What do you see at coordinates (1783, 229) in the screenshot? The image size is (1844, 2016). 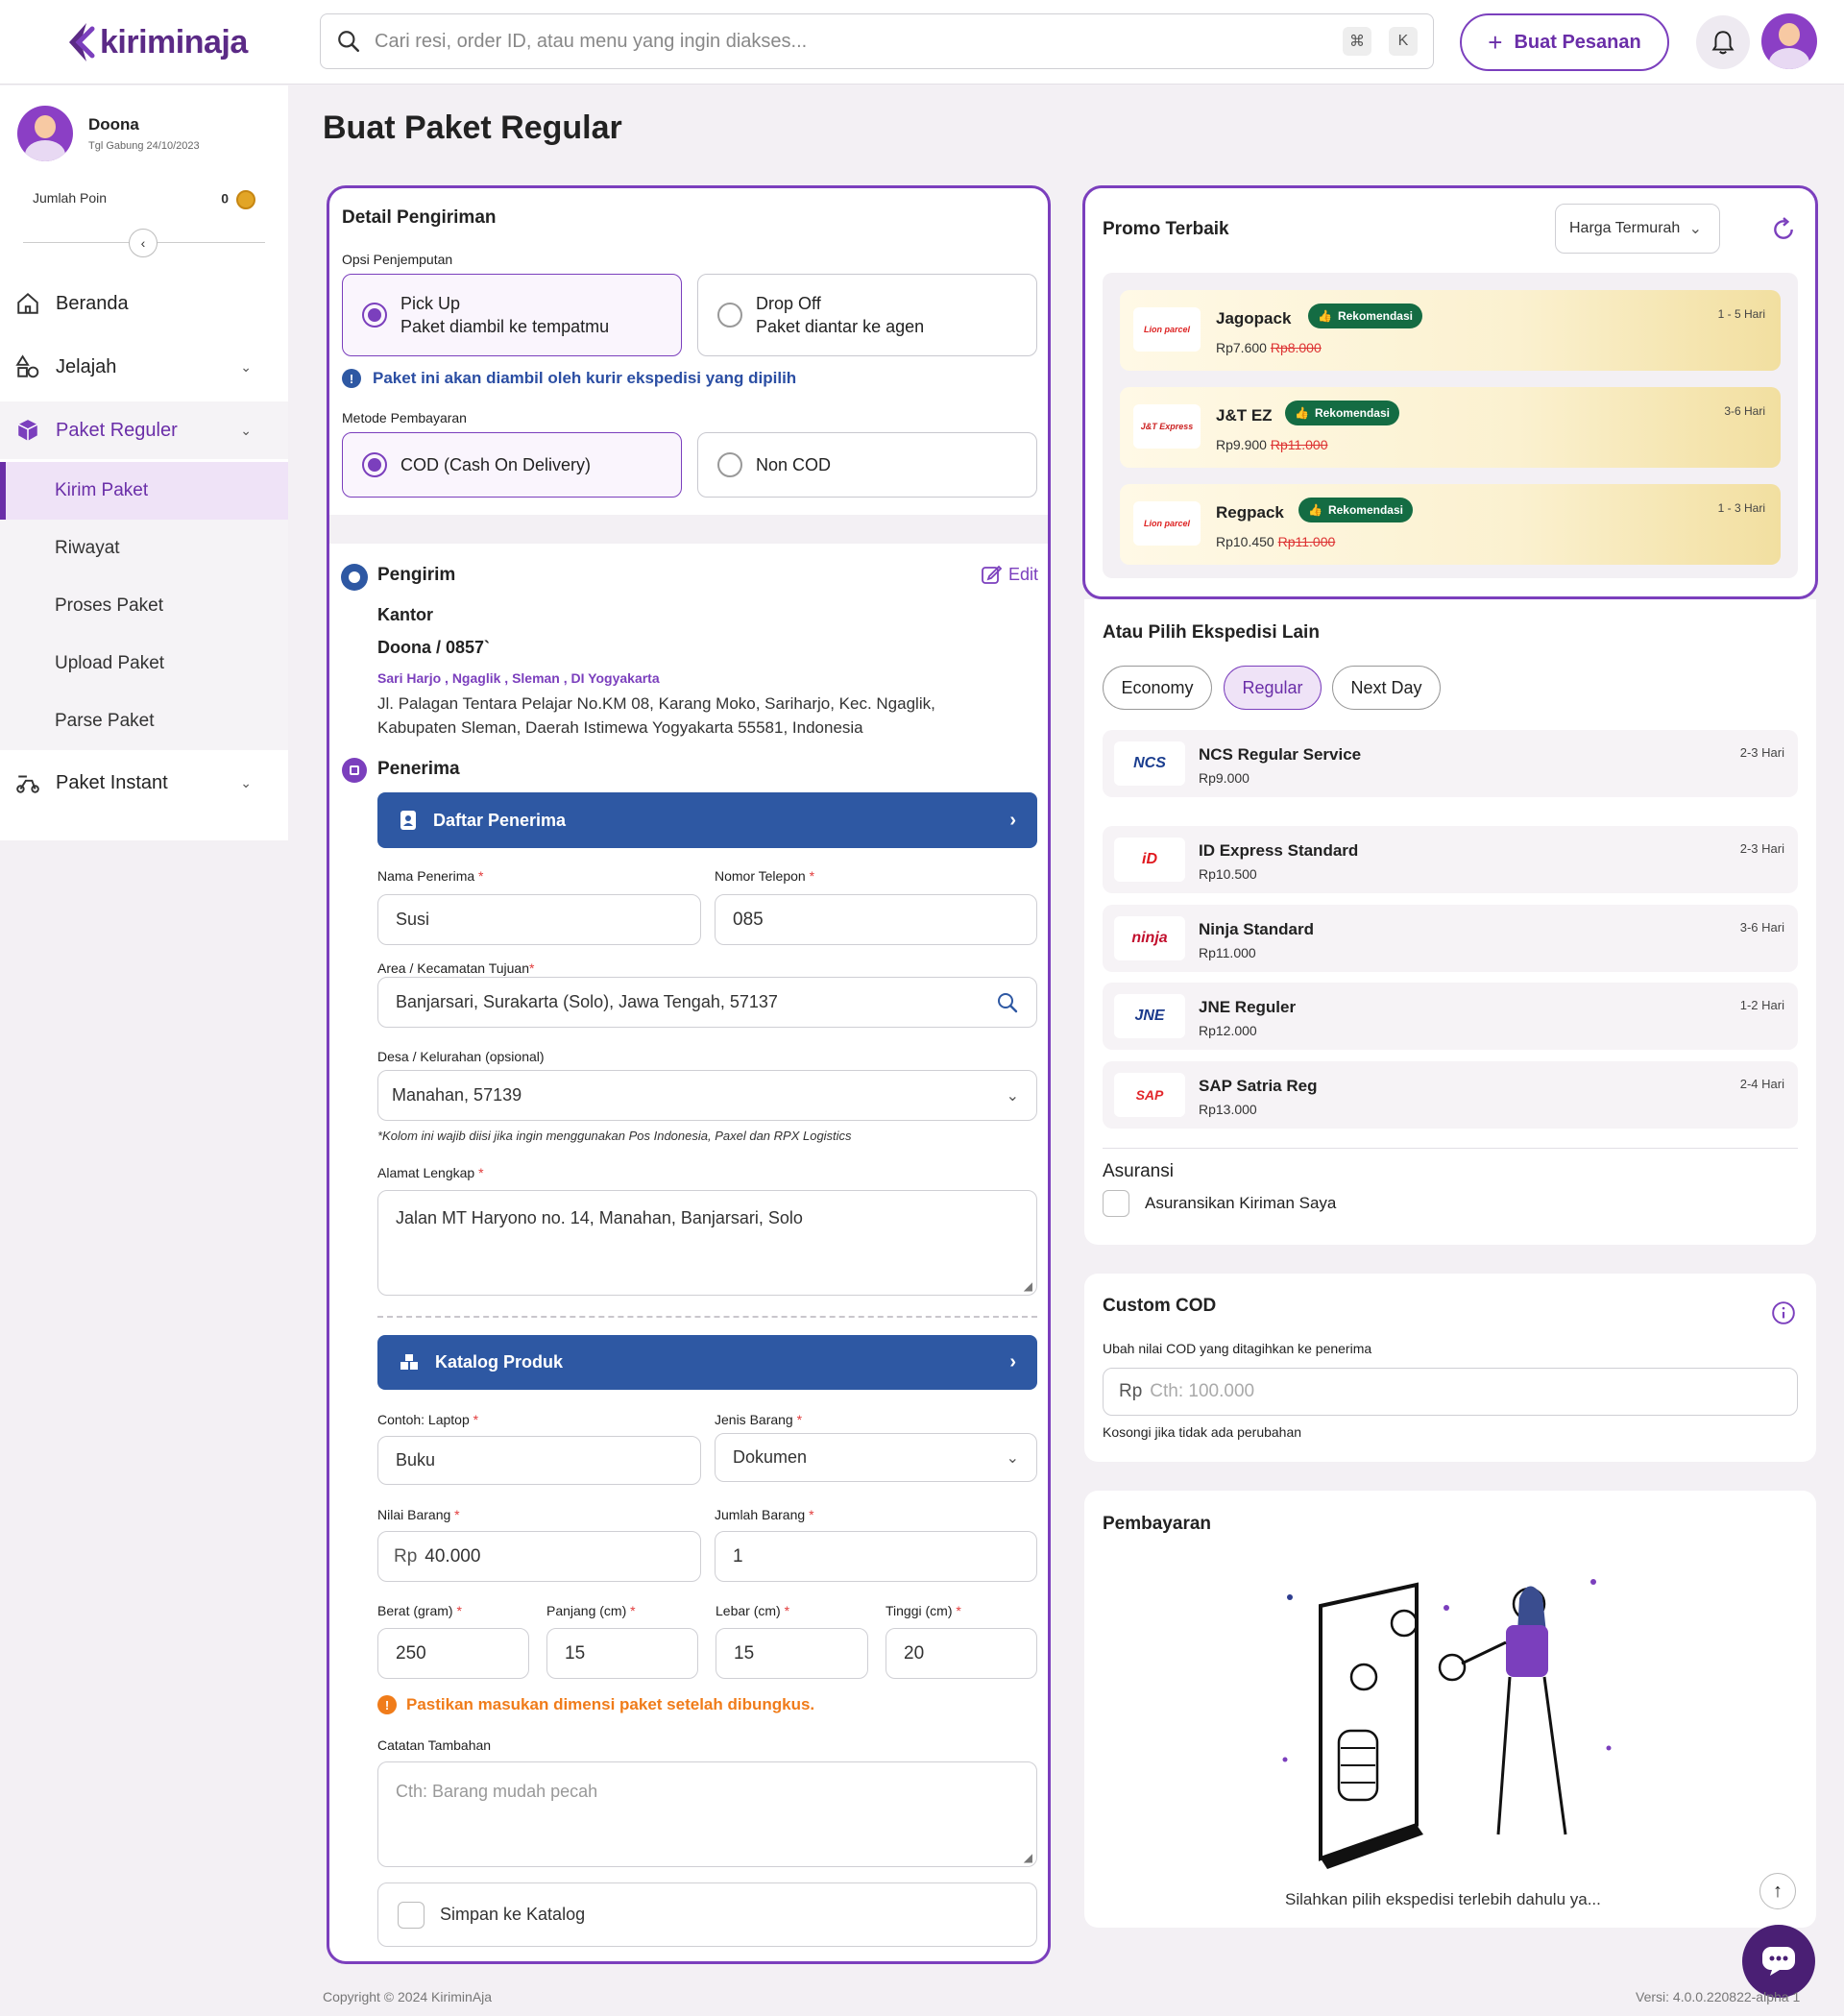 I see `refresh-icon` at bounding box center [1783, 229].